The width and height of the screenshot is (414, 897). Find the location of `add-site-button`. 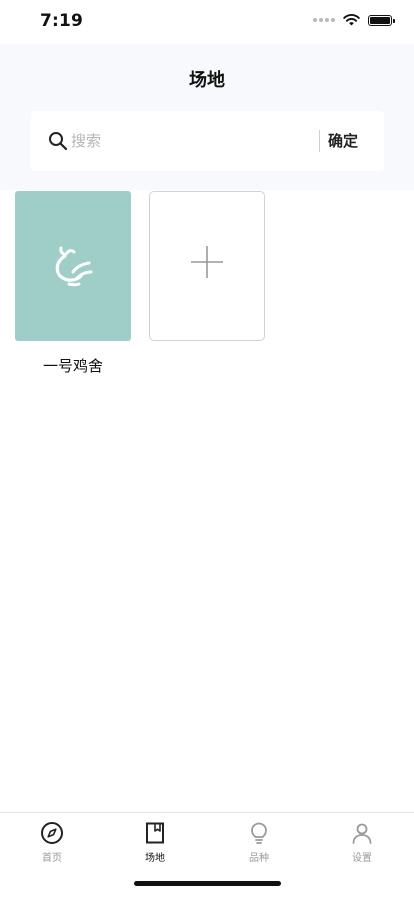

add-site-button is located at coordinates (207, 266).